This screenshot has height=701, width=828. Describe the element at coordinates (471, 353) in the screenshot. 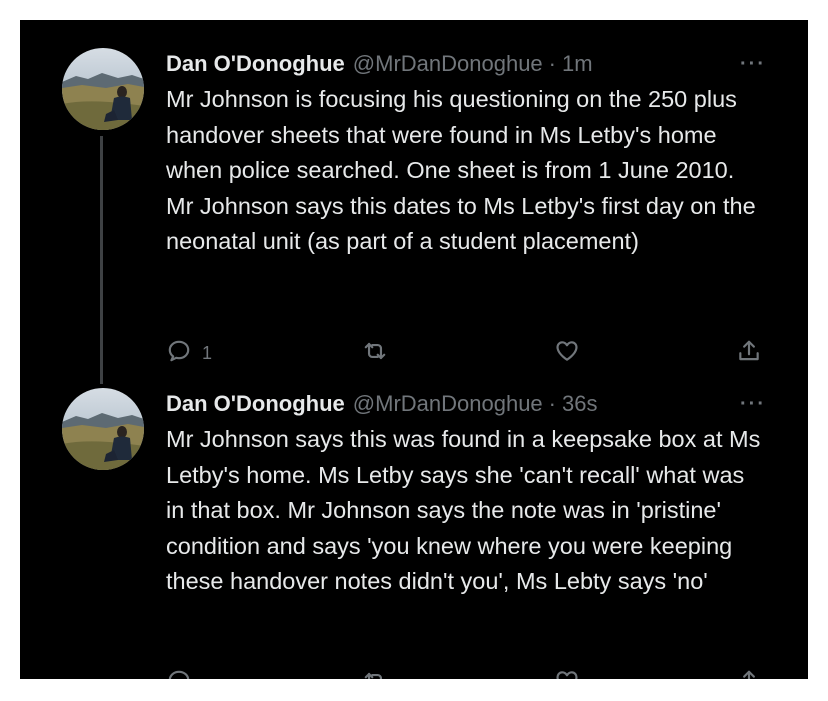

I see `tweet-actions: 1` at that location.